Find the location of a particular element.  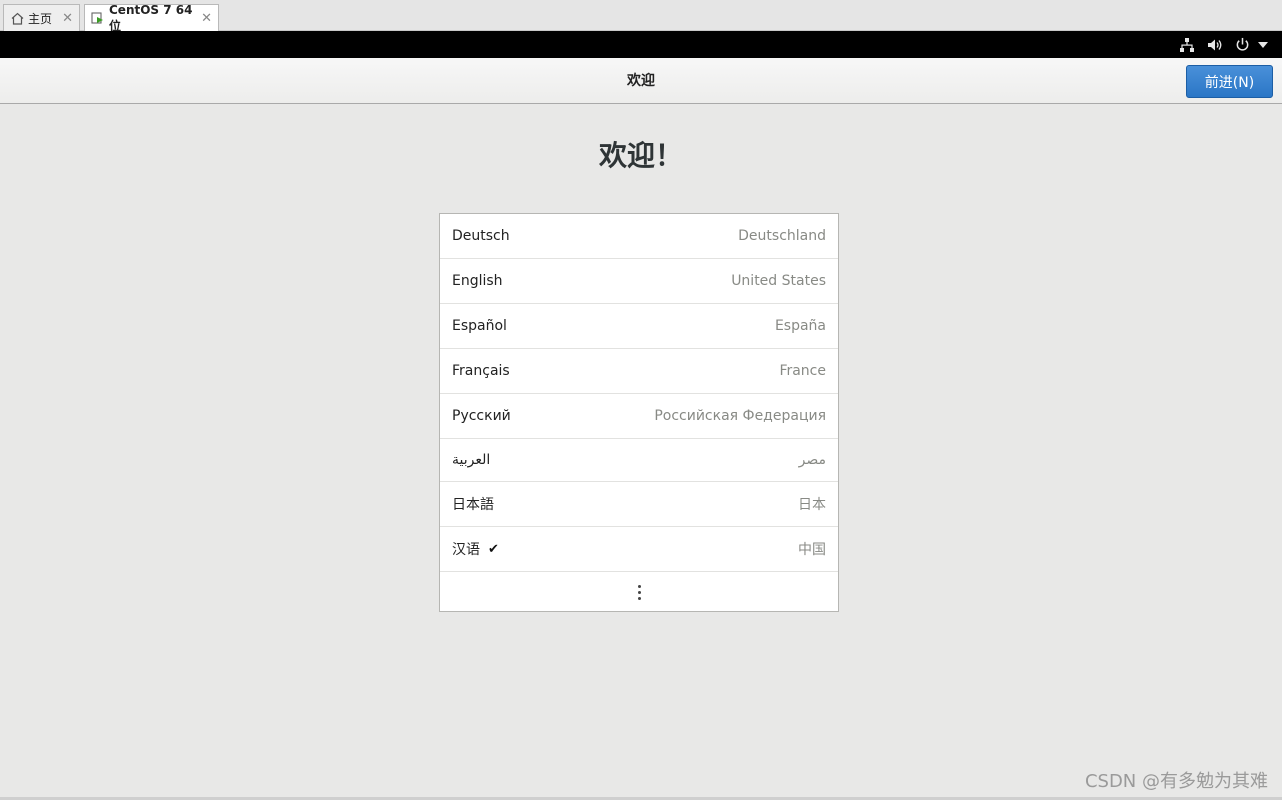

language-name: 汉语 is located at coordinates (466, 550).